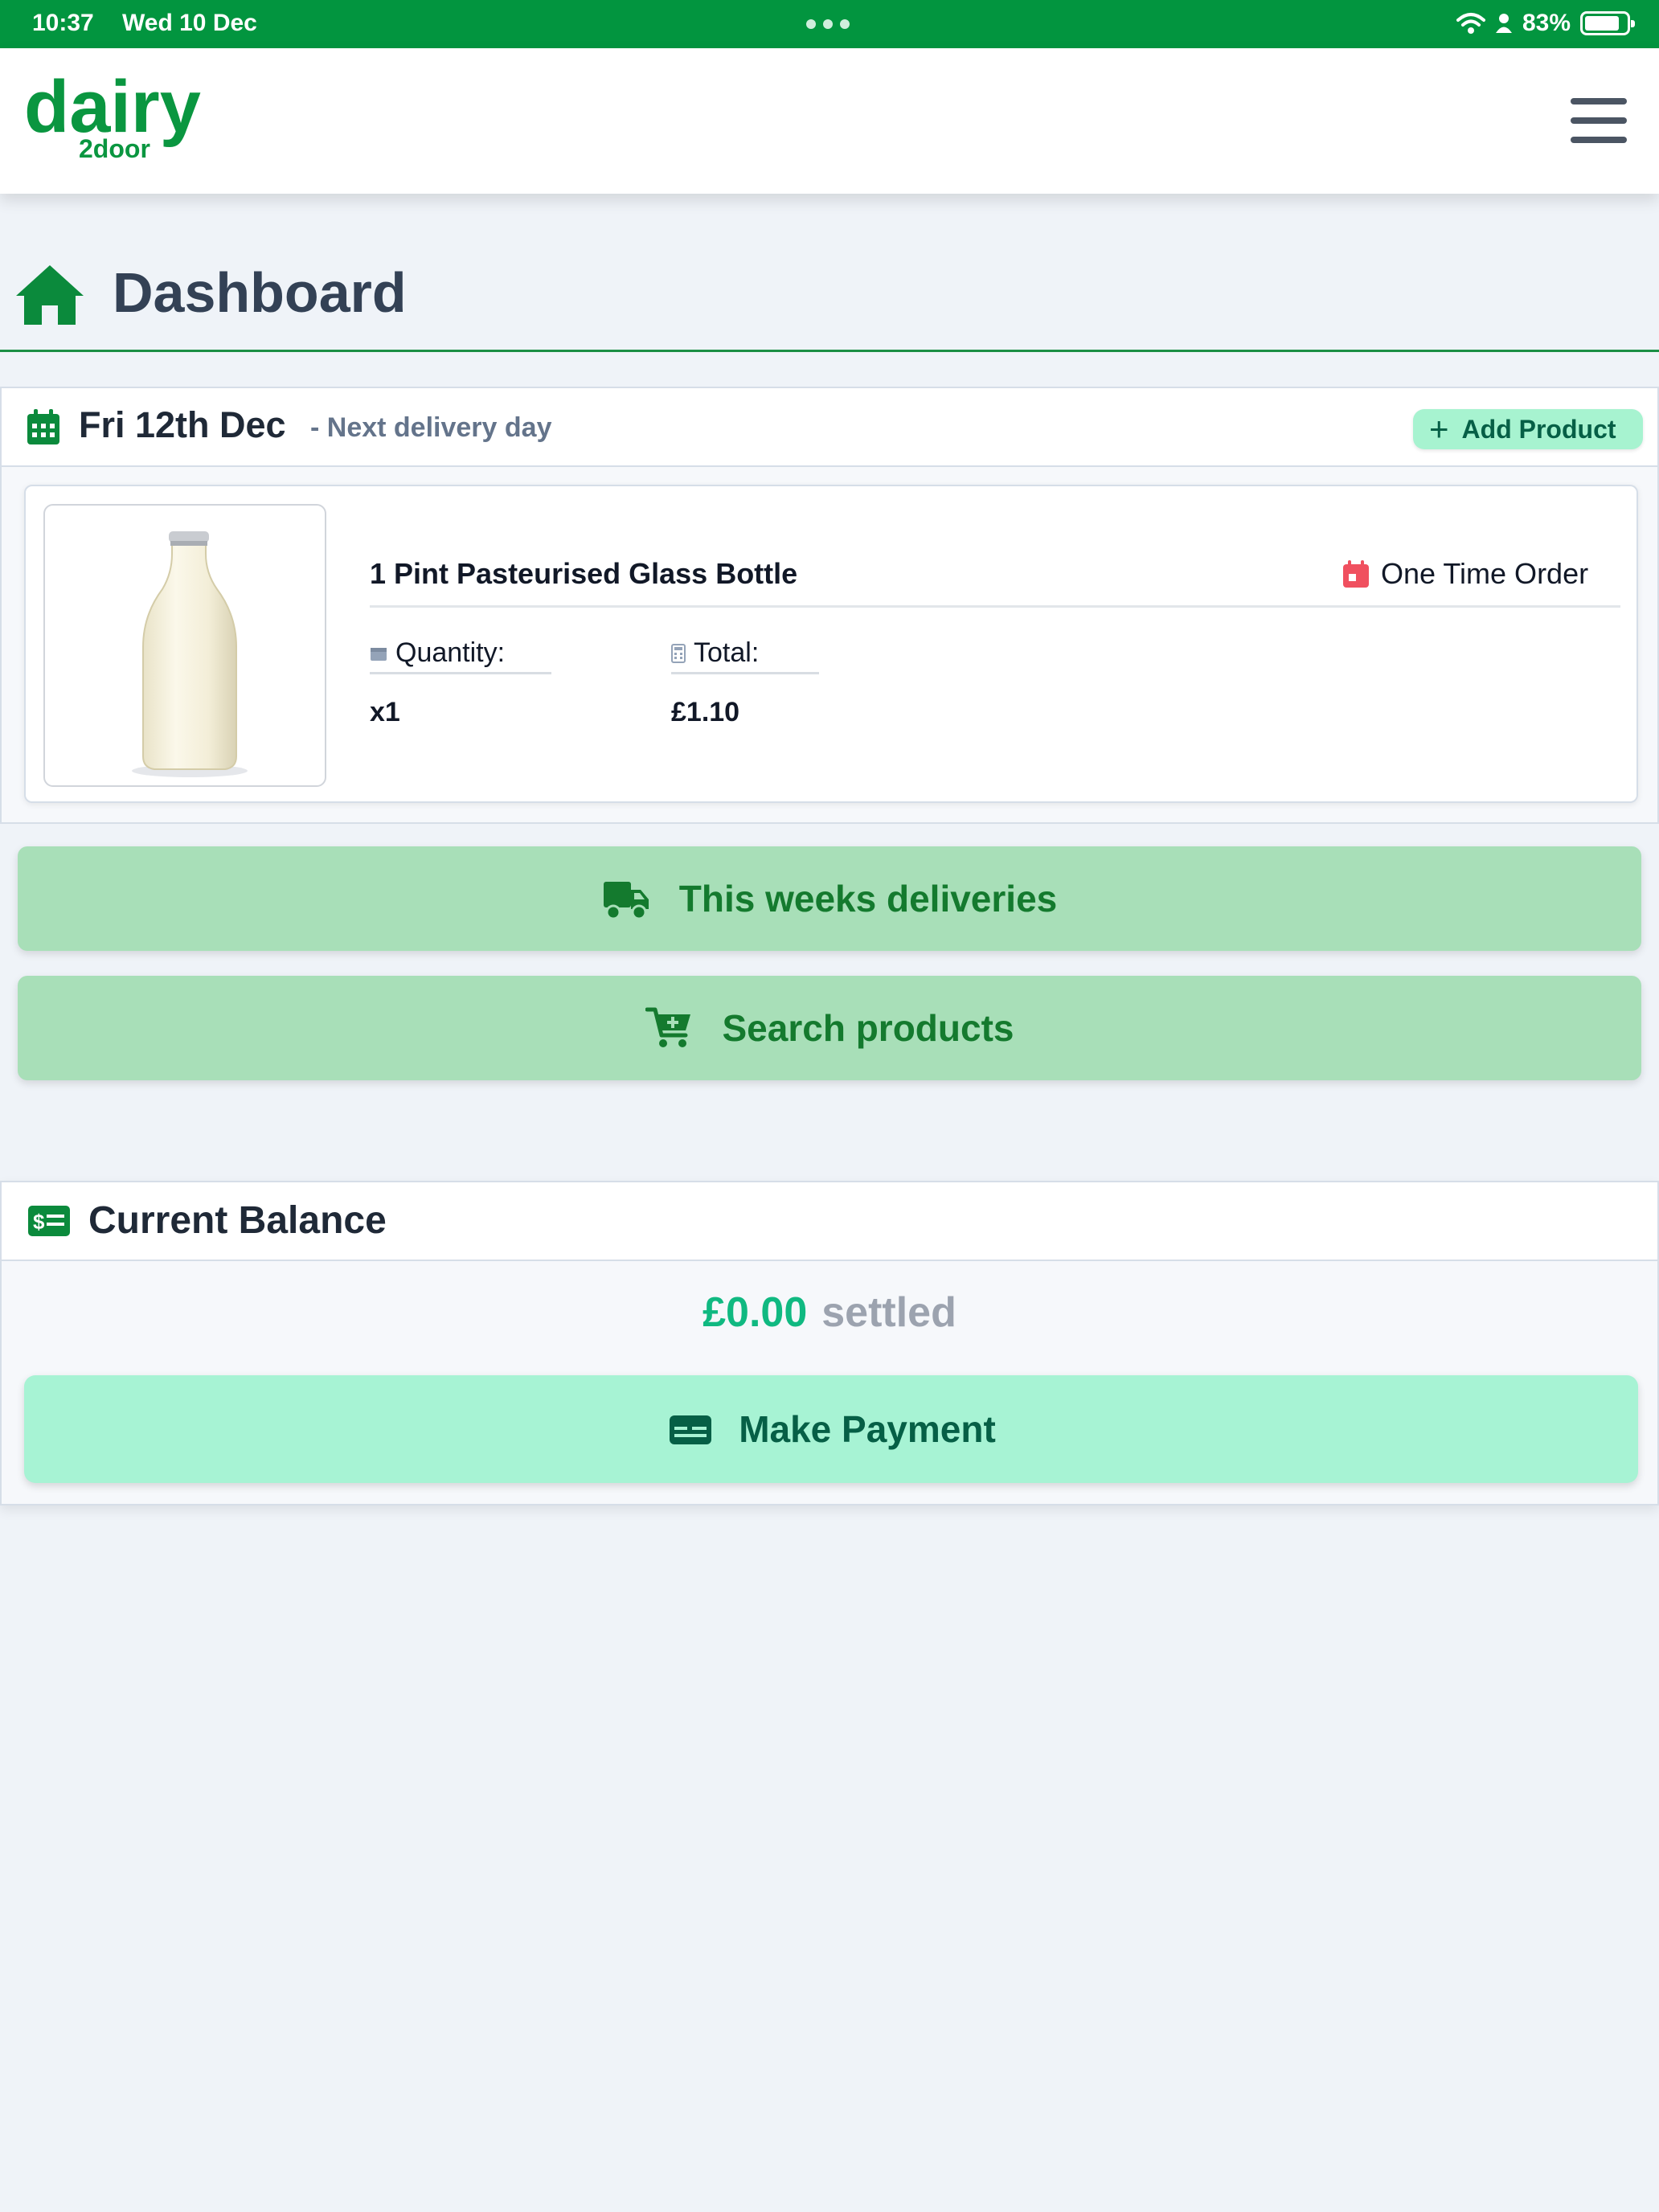 The height and width of the screenshot is (2212, 1659). What do you see at coordinates (1356, 574) in the screenshot?
I see `calendar-day-icon` at bounding box center [1356, 574].